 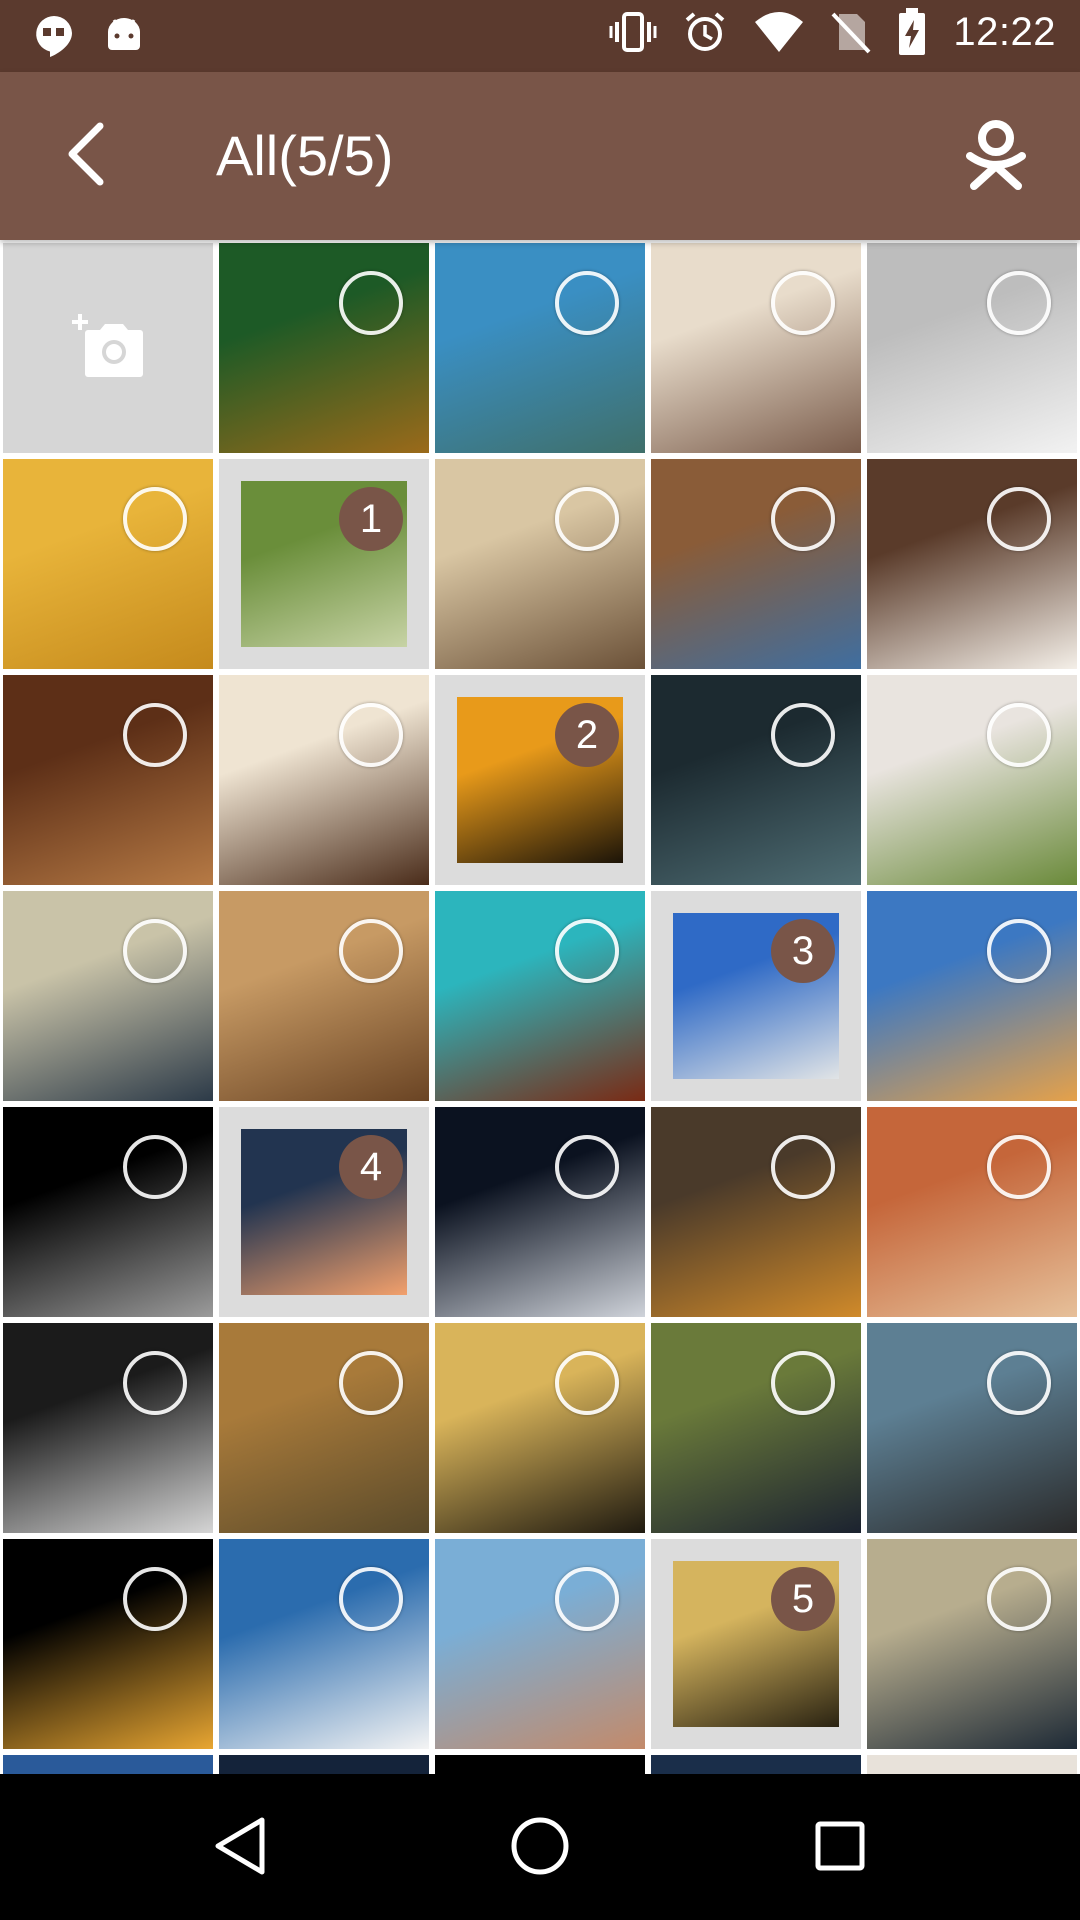 What do you see at coordinates (803, 1599) in the screenshot?
I see `selection-number-badge: 5` at bounding box center [803, 1599].